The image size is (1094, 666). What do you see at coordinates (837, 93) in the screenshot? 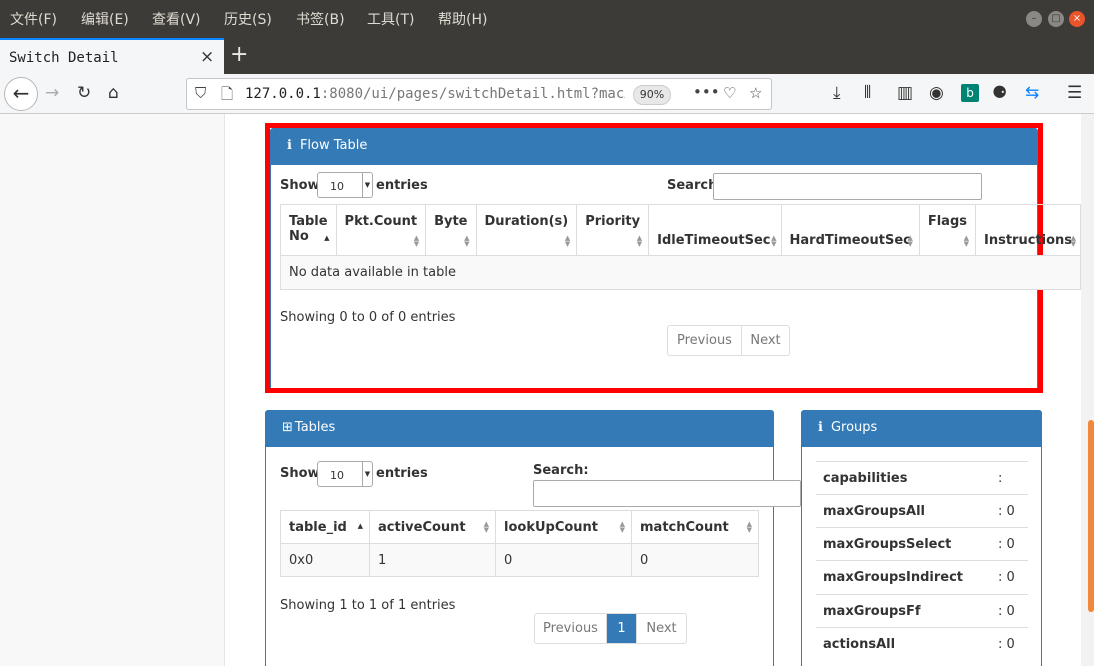
I see `downloads-icon: ⤓` at bounding box center [837, 93].